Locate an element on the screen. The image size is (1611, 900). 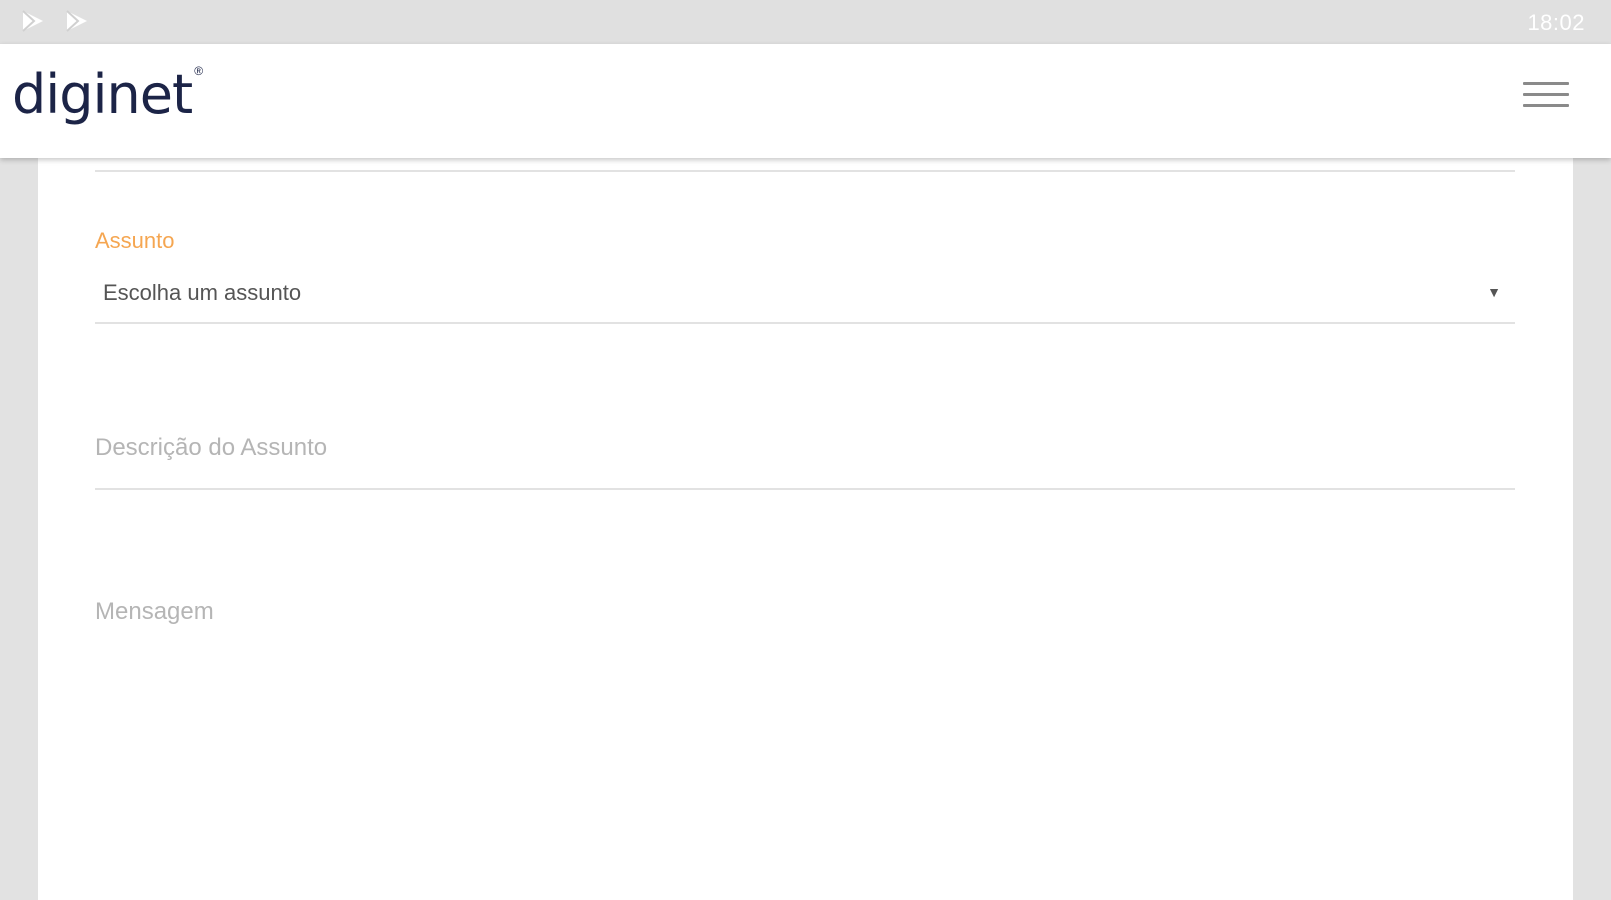
hamburger-menu-button is located at coordinates (1547, 99).